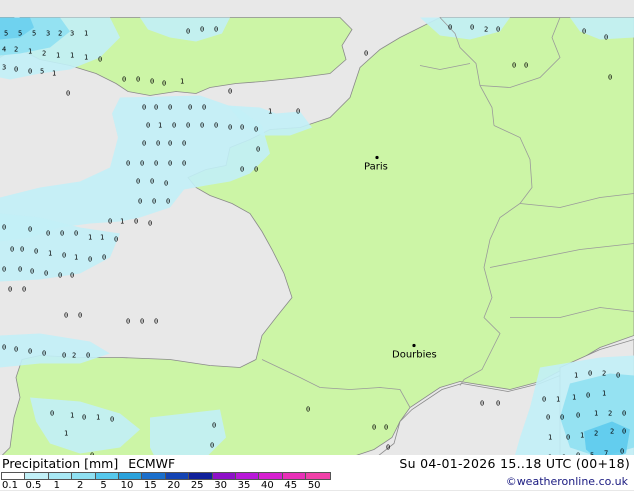  I want to click on legend-variable: Precipitation [mm], so click(60, 463).